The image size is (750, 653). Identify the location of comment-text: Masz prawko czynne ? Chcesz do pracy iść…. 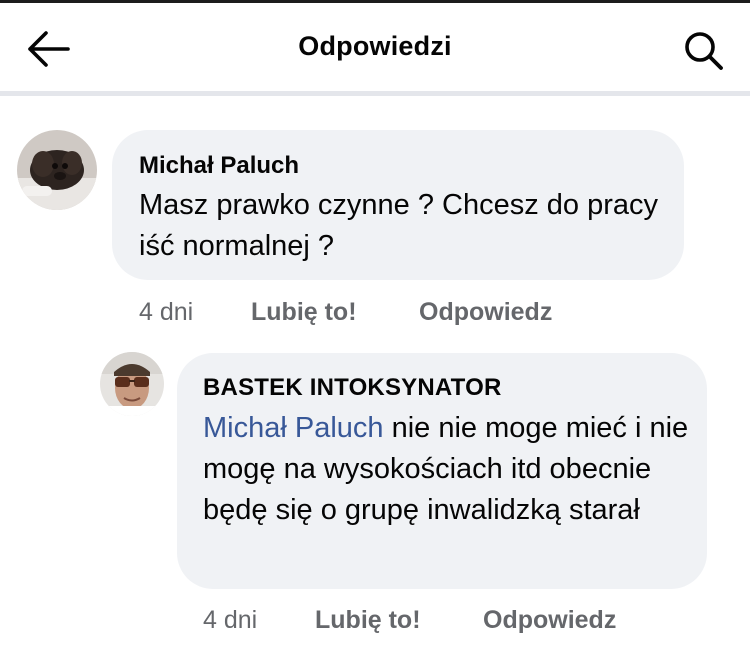
(398, 225).